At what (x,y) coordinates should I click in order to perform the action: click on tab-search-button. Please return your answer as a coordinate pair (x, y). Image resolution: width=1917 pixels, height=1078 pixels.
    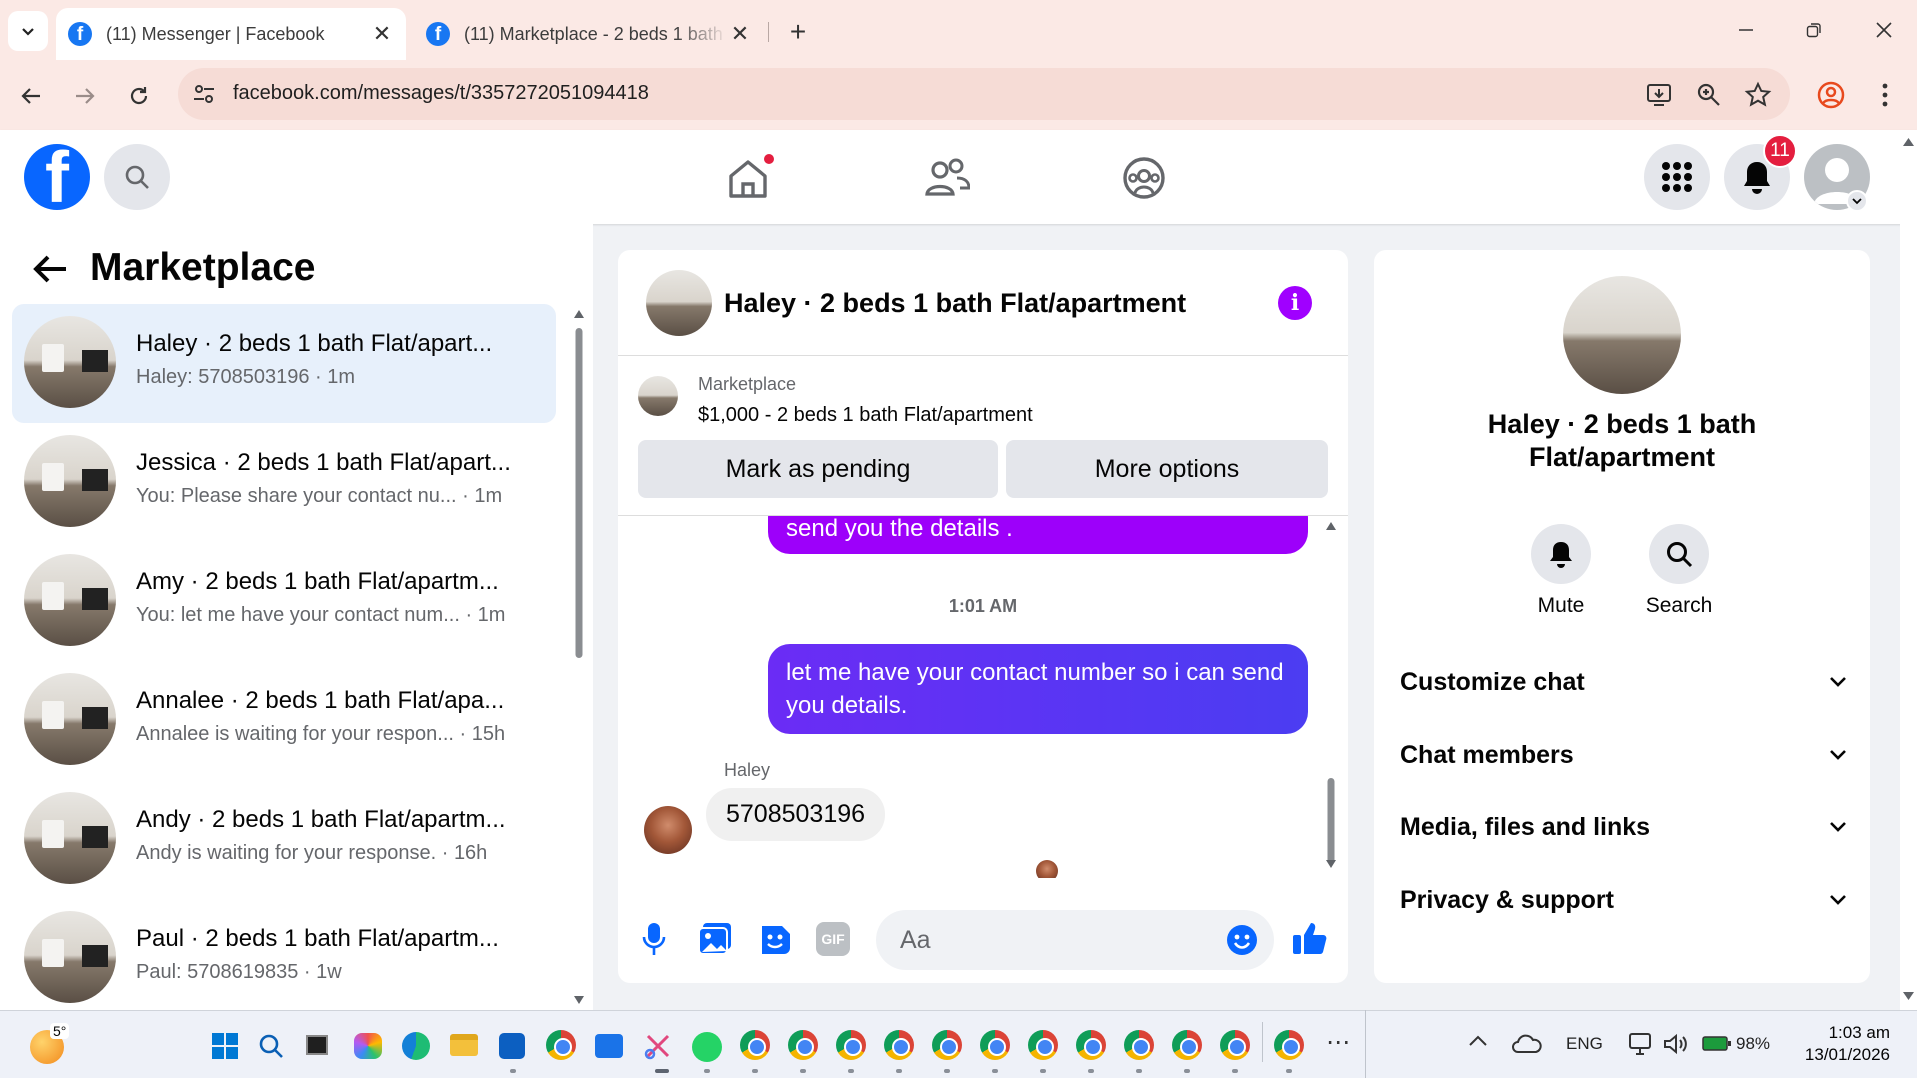
    Looking at the image, I should click on (28, 31).